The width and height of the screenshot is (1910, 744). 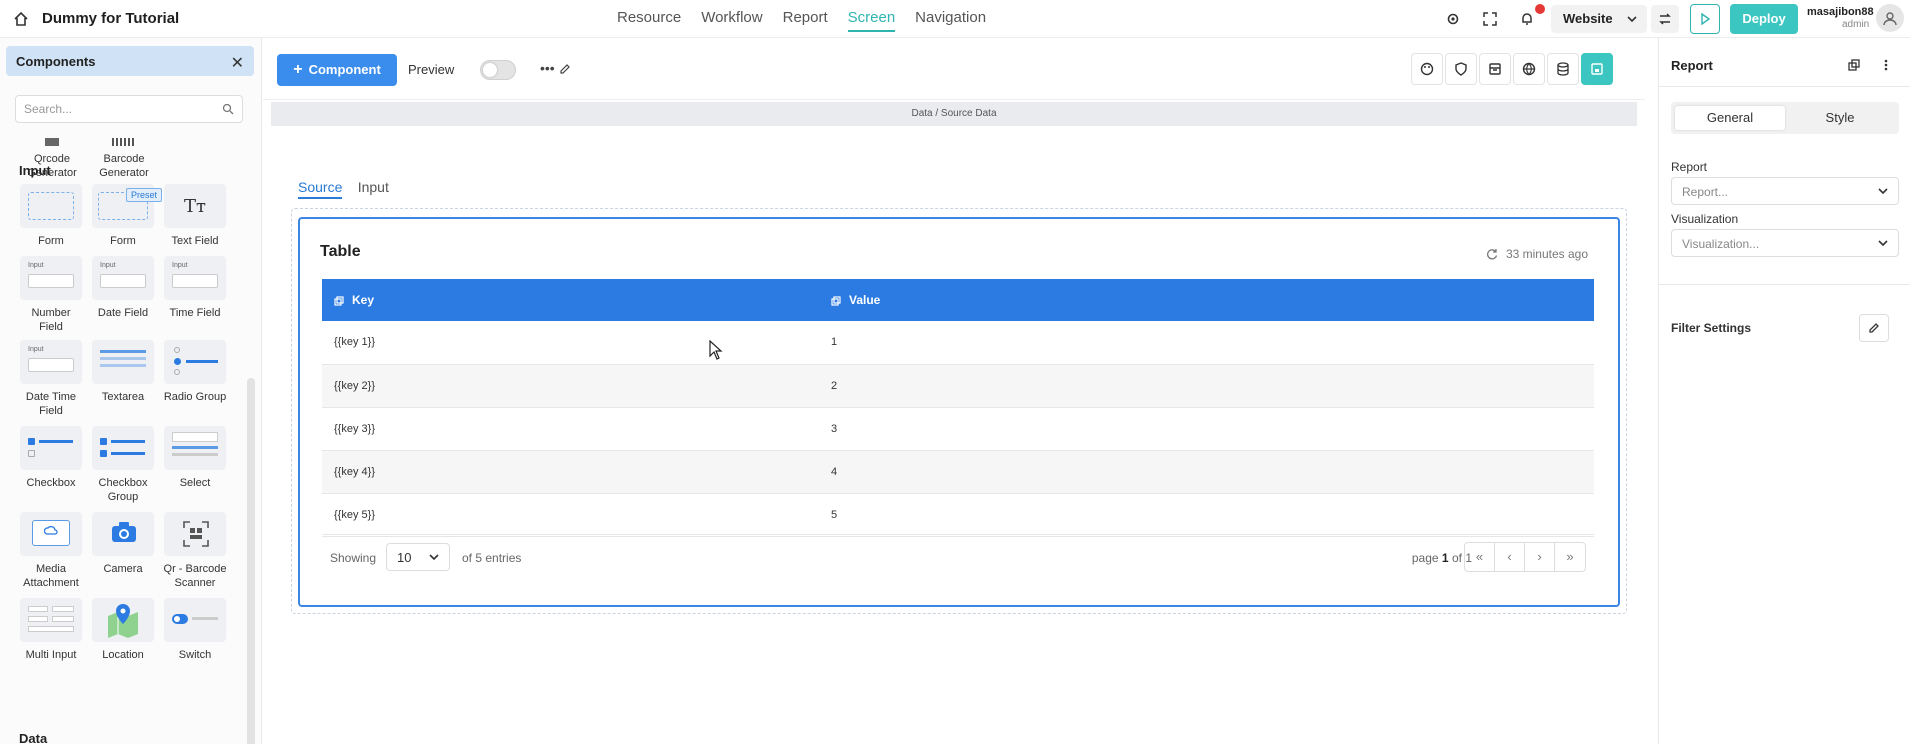 What do you see at coordinates (51, 448) in the screenshot?
I see `checkbox-icon` at bounding box center [51, 448].